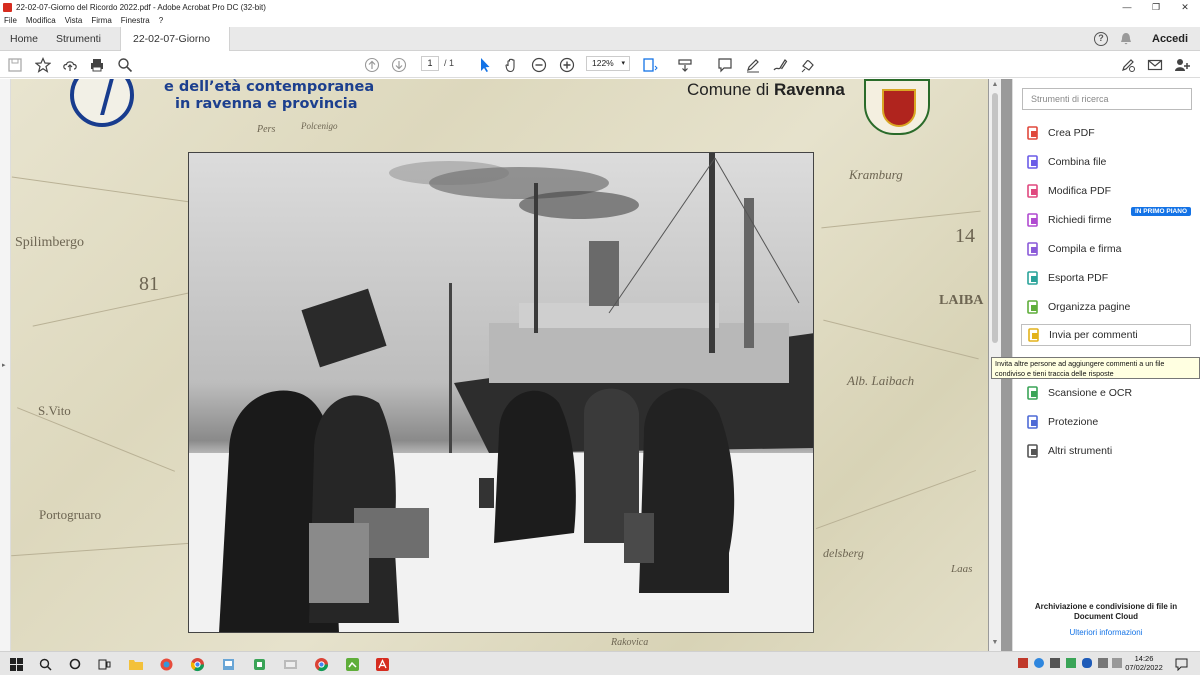 The image size is (1200, 675). I want to click on search-icon, so click(45, 664).